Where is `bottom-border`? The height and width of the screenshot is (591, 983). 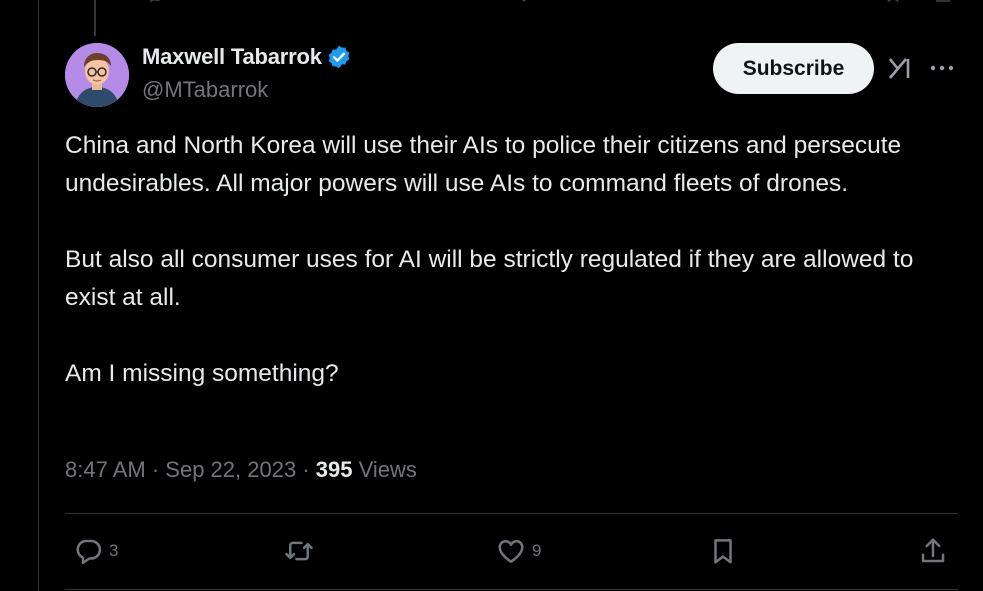
bottom-border is located at coordinates (511, 589).